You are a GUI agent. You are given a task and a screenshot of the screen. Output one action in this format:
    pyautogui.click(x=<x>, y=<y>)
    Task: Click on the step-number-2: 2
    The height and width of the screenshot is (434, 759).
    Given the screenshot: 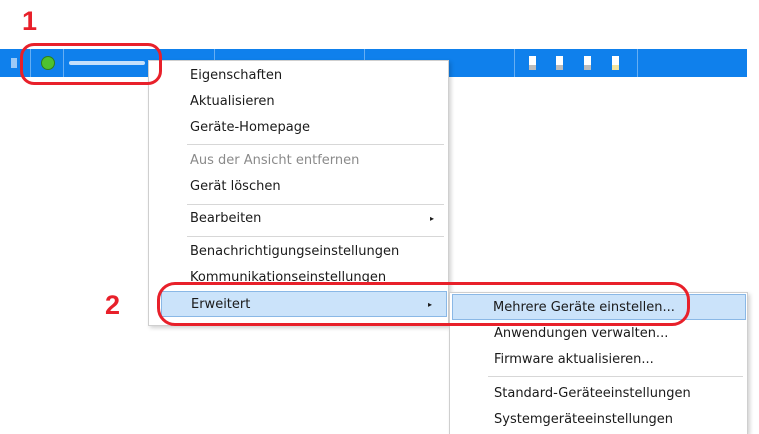 What is the action you would take?
    pyautogui.click(x=113, y=305)
    